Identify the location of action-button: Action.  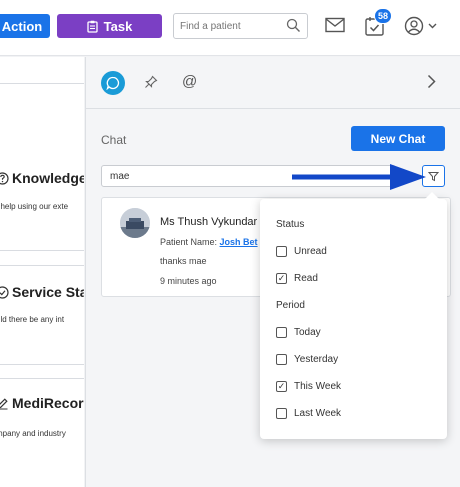
(25, 26).